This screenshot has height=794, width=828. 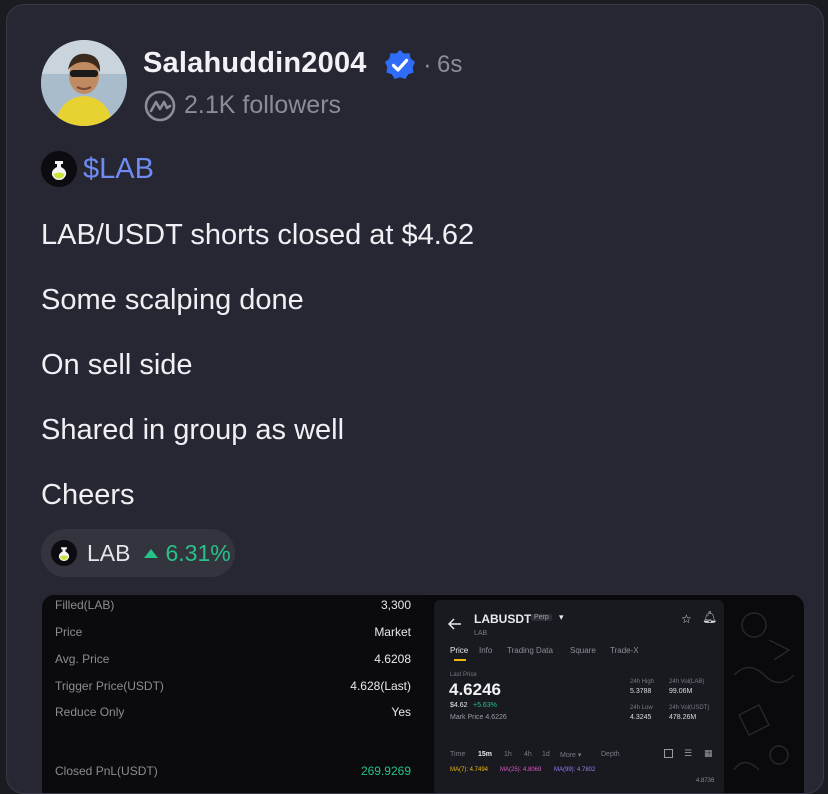 What do you see at coordinates (575, 770) in the screenshot?
I see `ma99: MA(99): 4.7802` at bounding box center [575, 770].